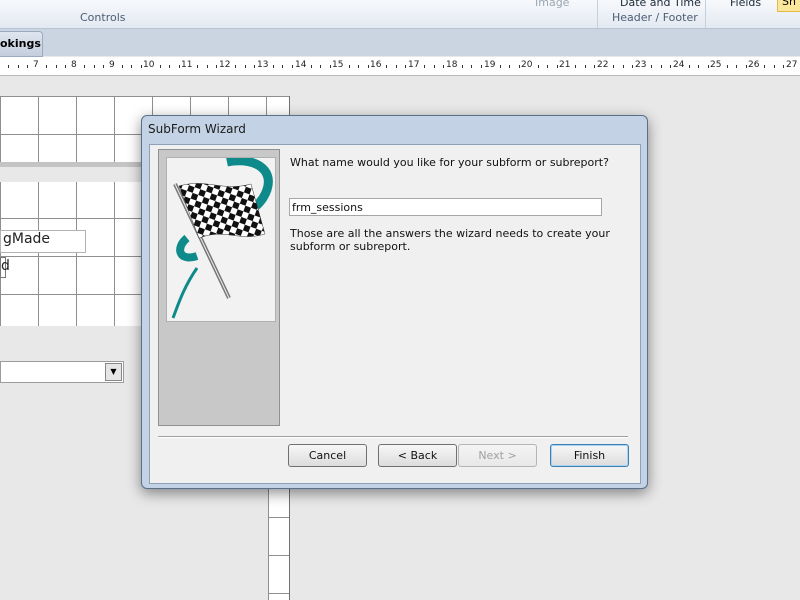  Describe the element at coordinates (43, 241) in the screenshot. I see `form-field-text-box: gMade` at that location.